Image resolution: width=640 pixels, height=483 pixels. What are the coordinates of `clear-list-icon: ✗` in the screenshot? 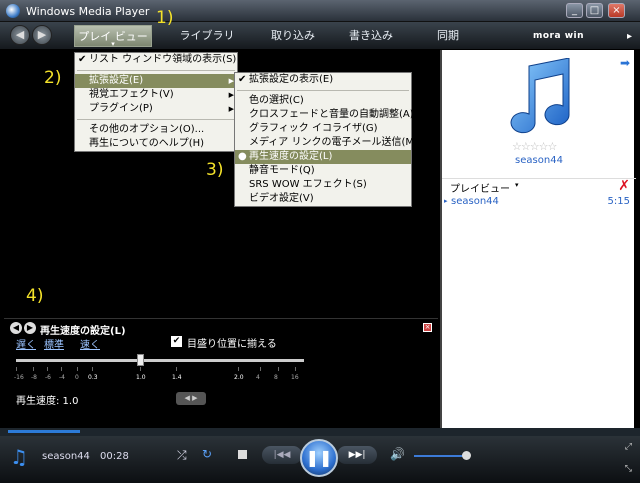 It's located at (624, 186).